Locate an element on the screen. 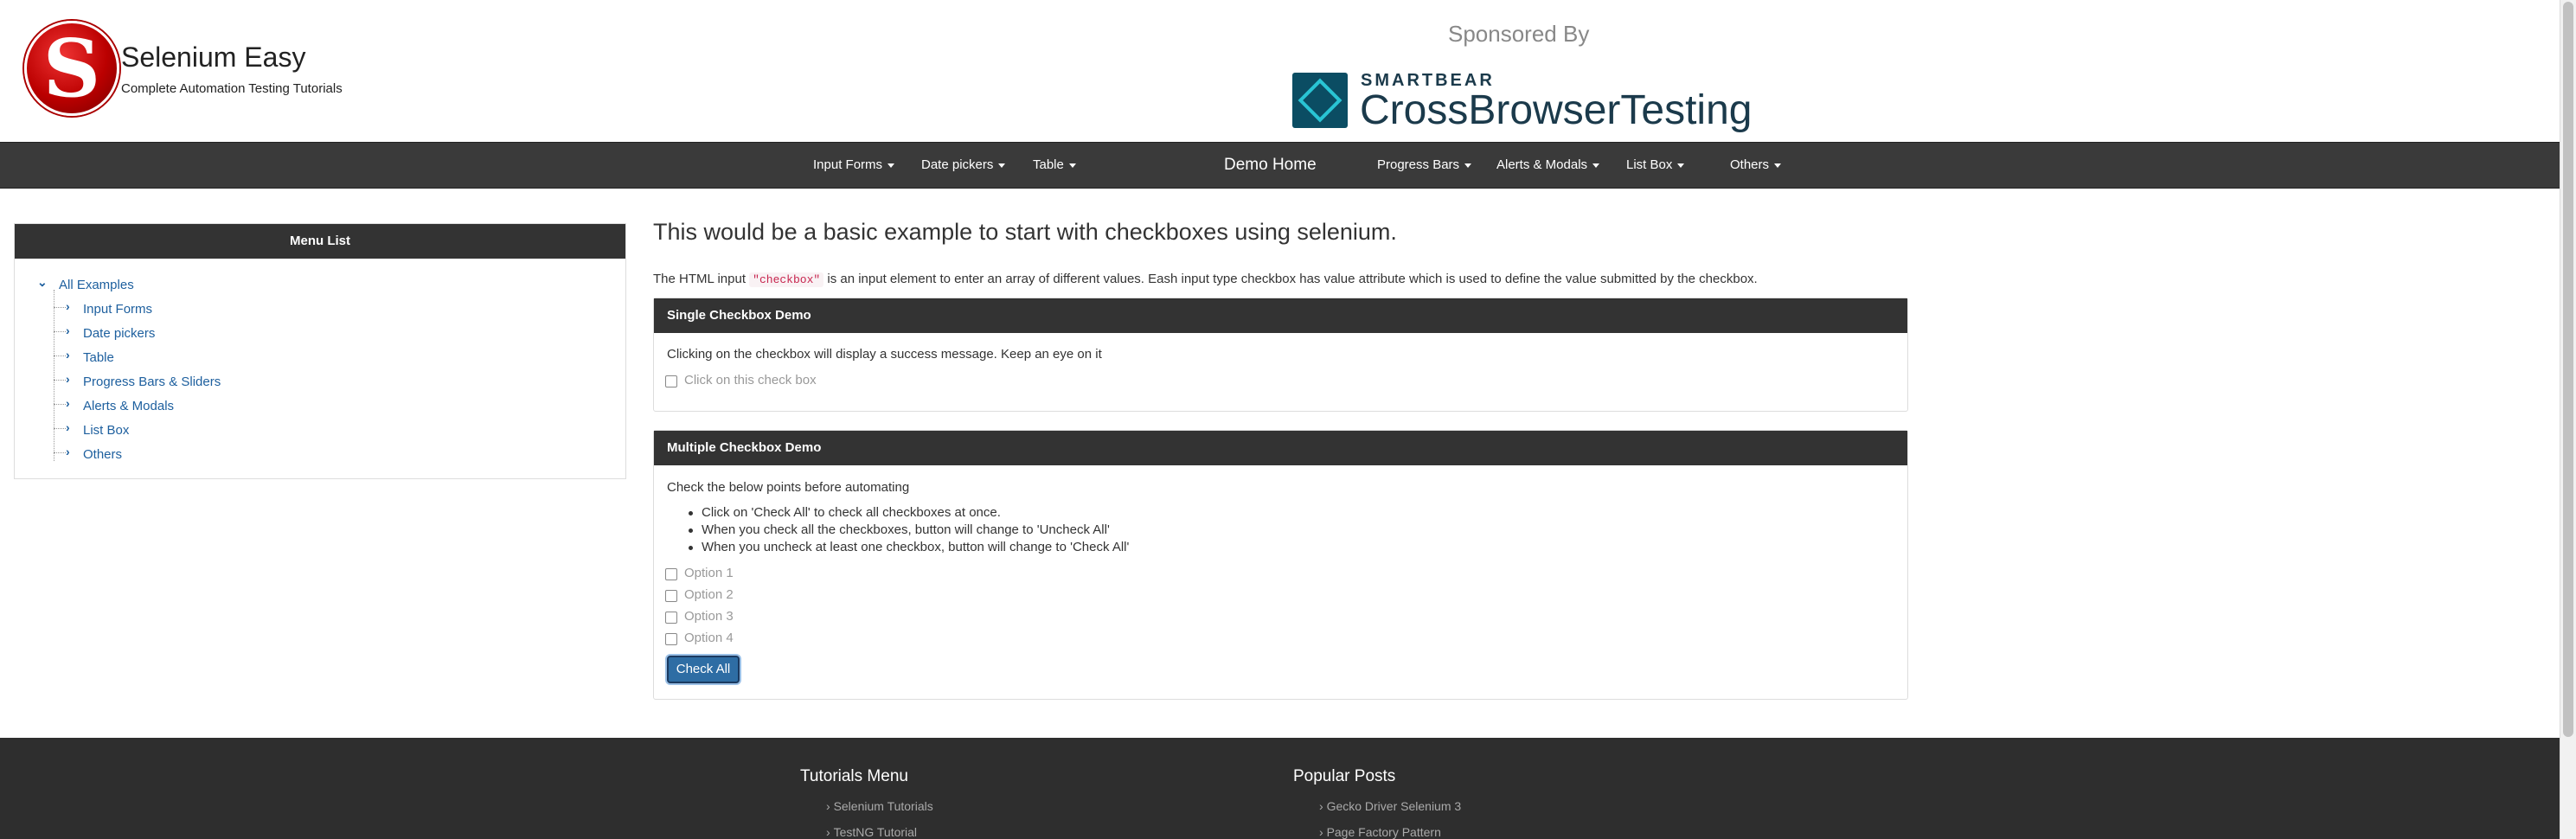 The image size is (2576, 839). option-1-checkbox is located at coordinates (671, 574).